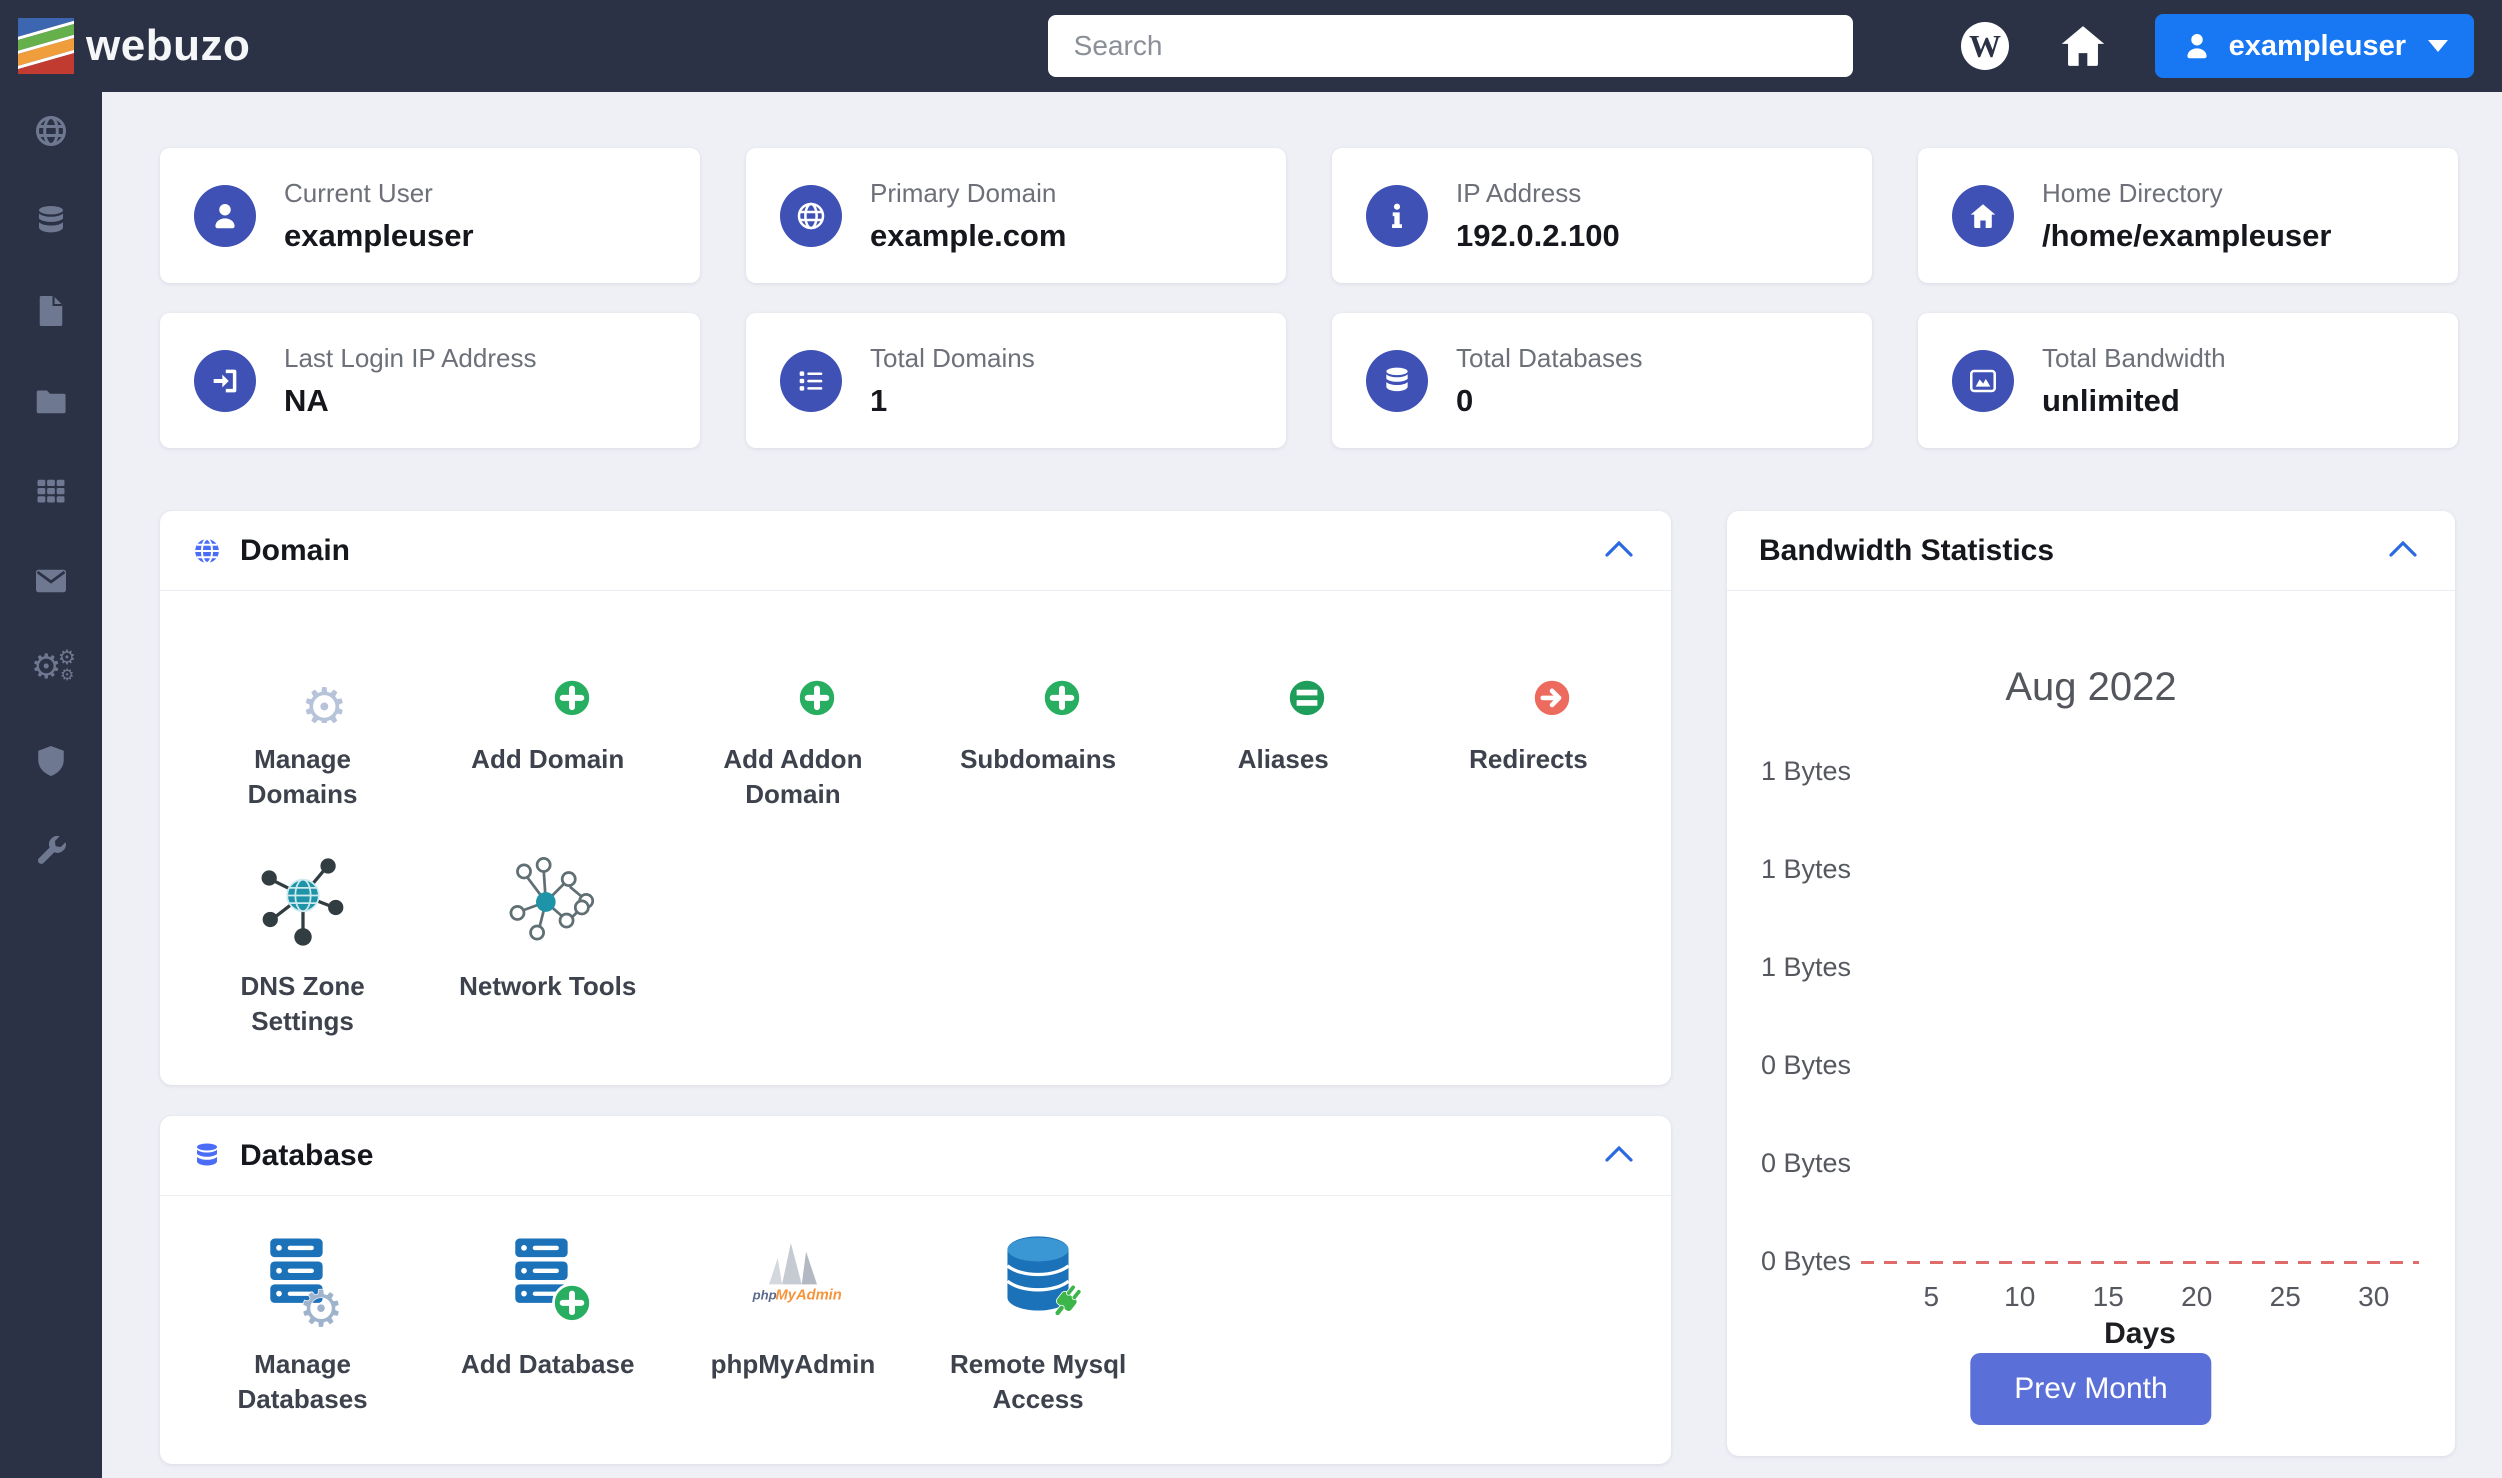 The height and width of the screenshot is (1478, 2502). I want to click on collapse-domain-button, so click(1619, 550).